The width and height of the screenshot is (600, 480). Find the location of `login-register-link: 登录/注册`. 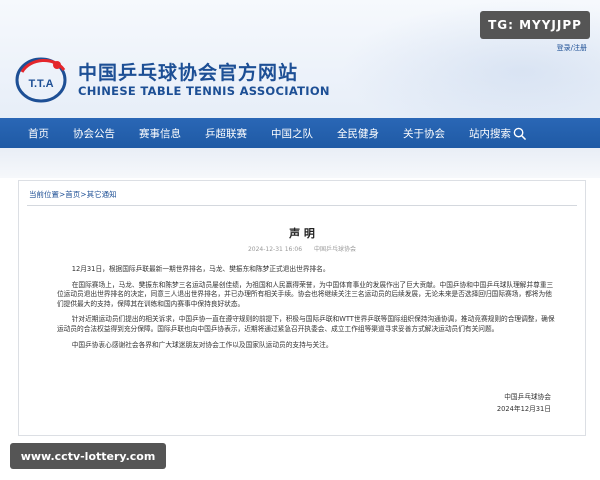

login-register-link: 登录/注册 is located at coordinates (572, 48).